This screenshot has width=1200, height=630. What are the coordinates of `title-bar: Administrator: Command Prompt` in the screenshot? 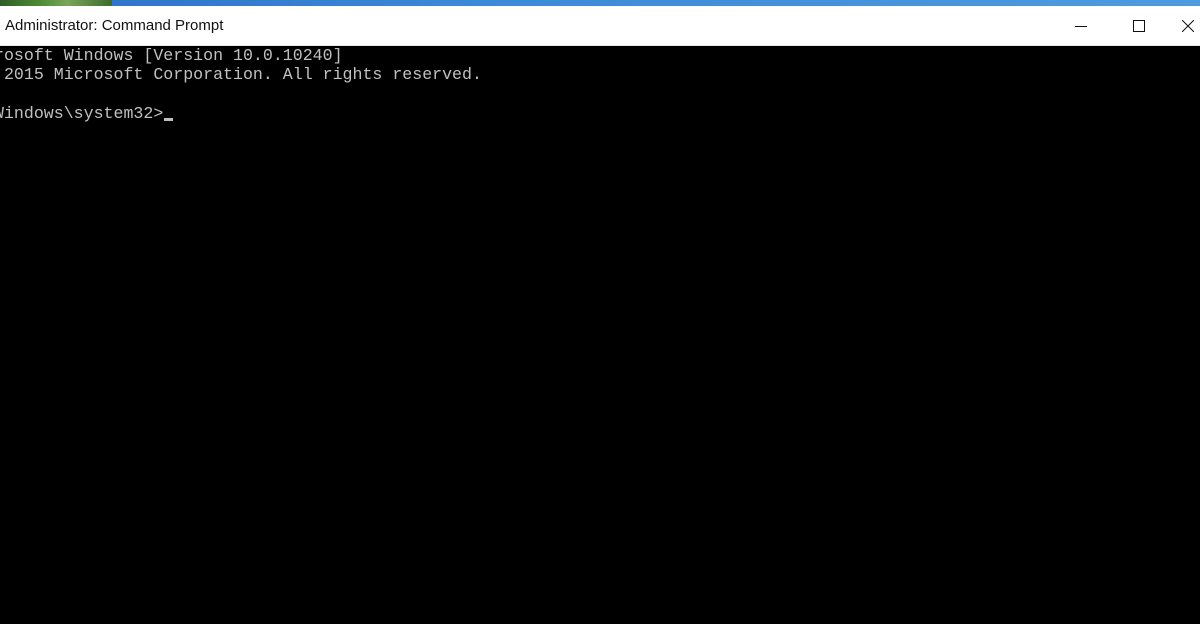 It's located at (600, 26).